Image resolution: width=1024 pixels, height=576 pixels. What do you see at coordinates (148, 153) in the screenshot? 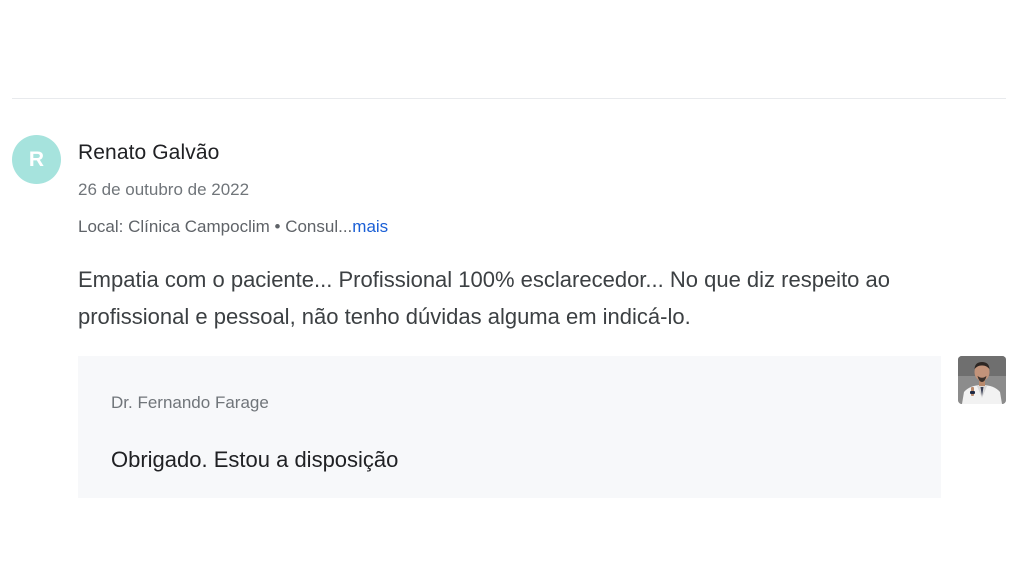
I see `reviewer-name: Renato Galvão` at bounding box center [148, 153].